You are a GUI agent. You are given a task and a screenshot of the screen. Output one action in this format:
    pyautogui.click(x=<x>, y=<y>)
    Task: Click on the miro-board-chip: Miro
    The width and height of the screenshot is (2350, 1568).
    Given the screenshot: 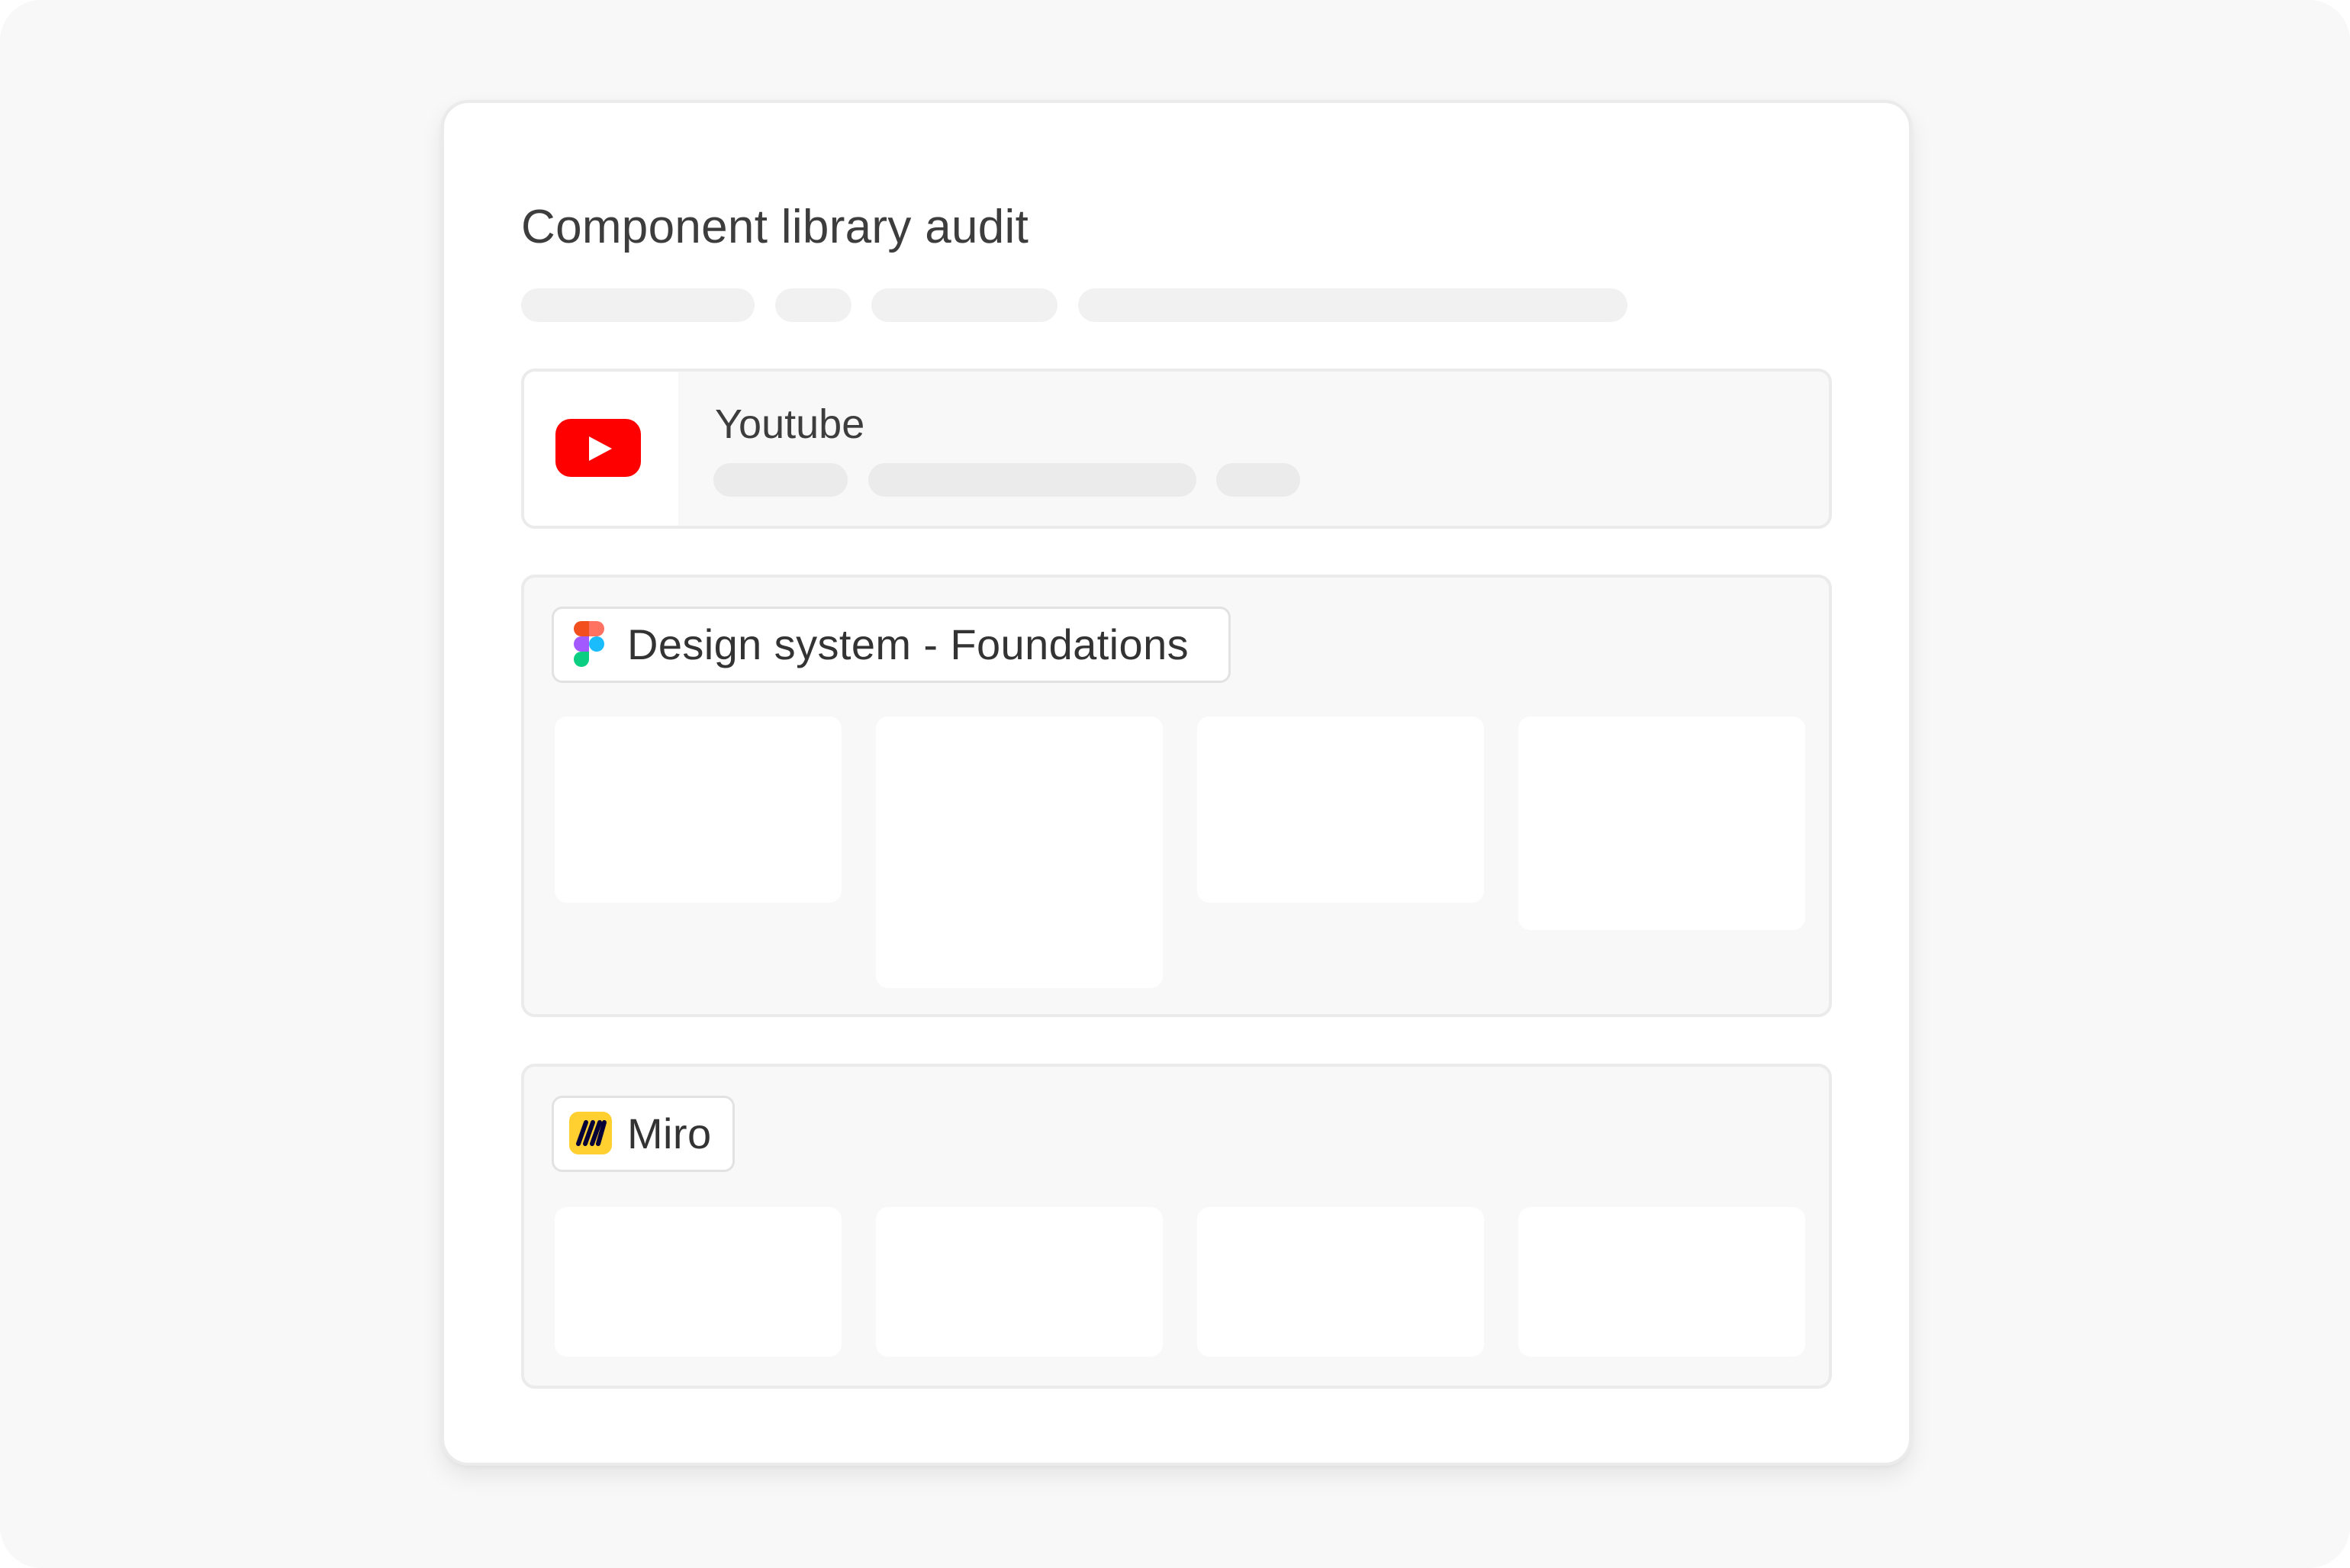 What is the action you would take?
    pyautogui.click(x=643, y=1134)
    